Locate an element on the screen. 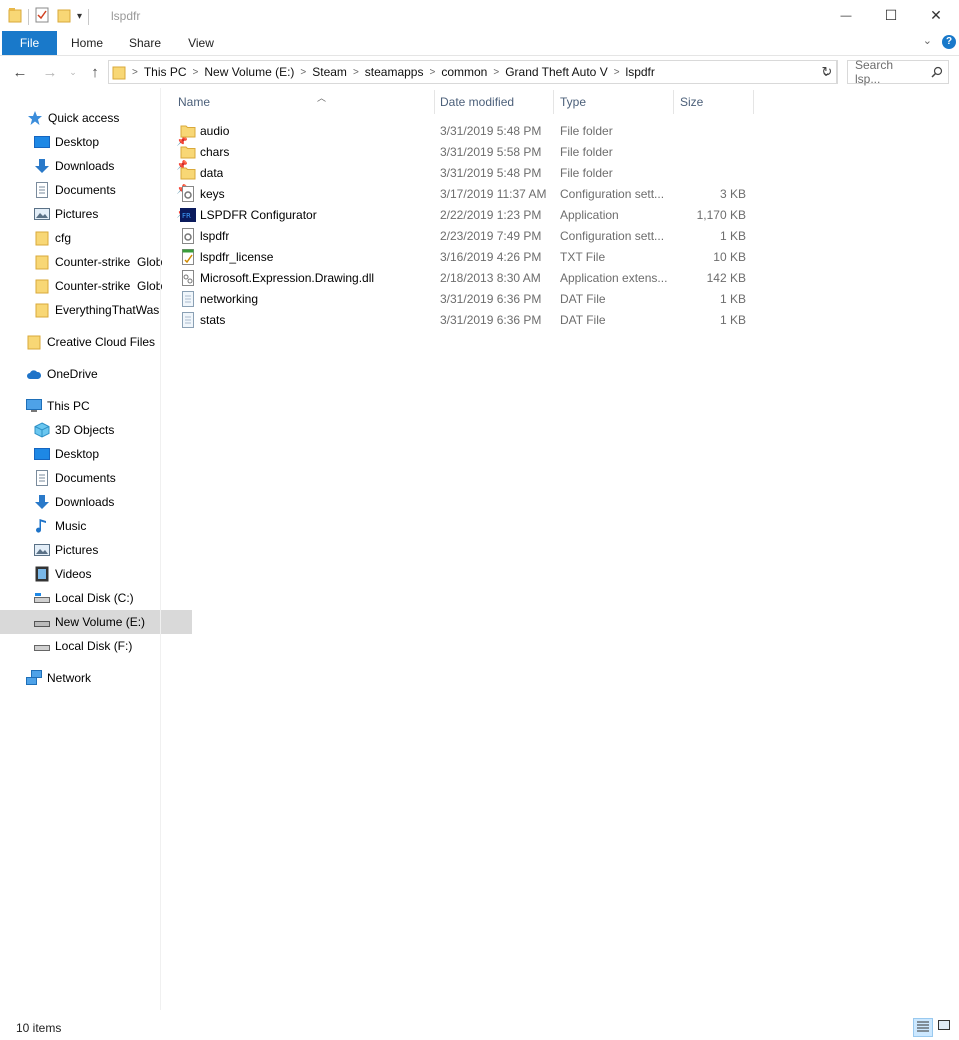 This screenshot has height=1040, width=959. back-arrow-icon: ← is located at coordinates (20, 72).